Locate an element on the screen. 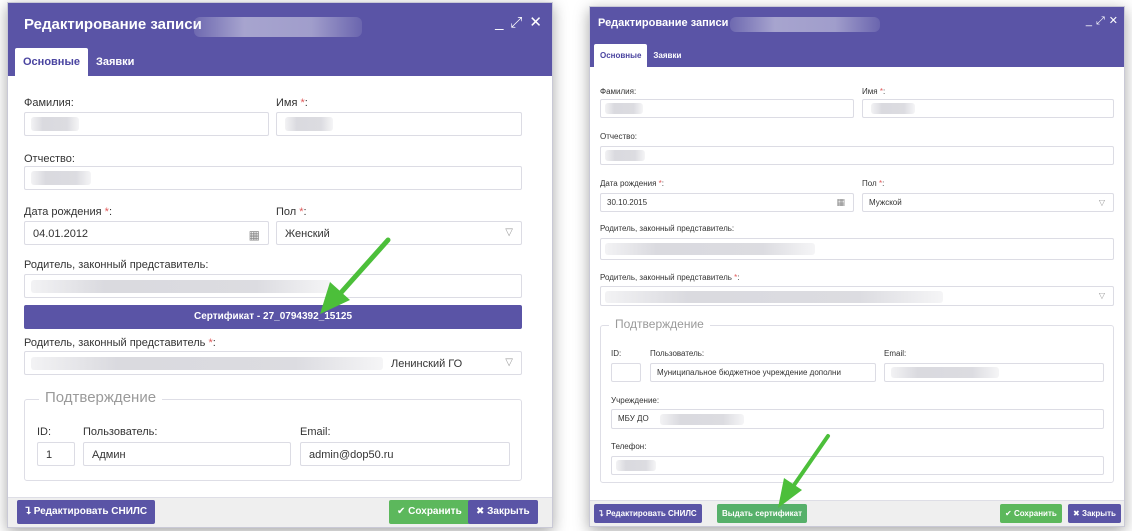  close-icon: ✖ is located at coordinates (1076, 513).